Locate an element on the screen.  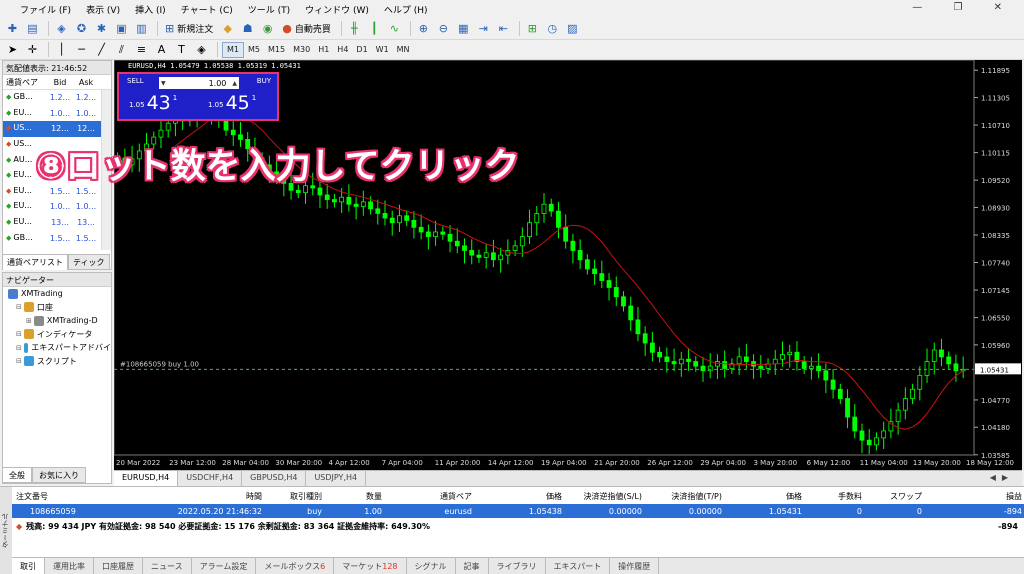
chart-tab: USDJPY,H4 is located at coordinates (336, 478).